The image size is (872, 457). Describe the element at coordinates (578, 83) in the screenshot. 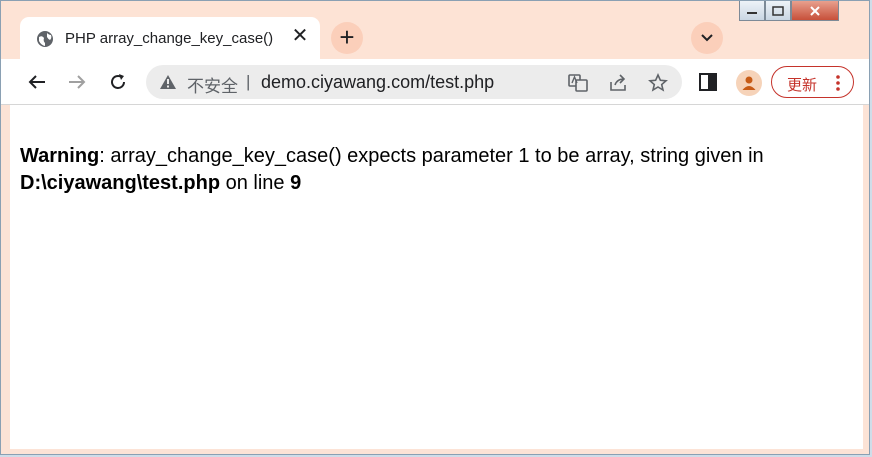

I see `translate-icon` at that location.